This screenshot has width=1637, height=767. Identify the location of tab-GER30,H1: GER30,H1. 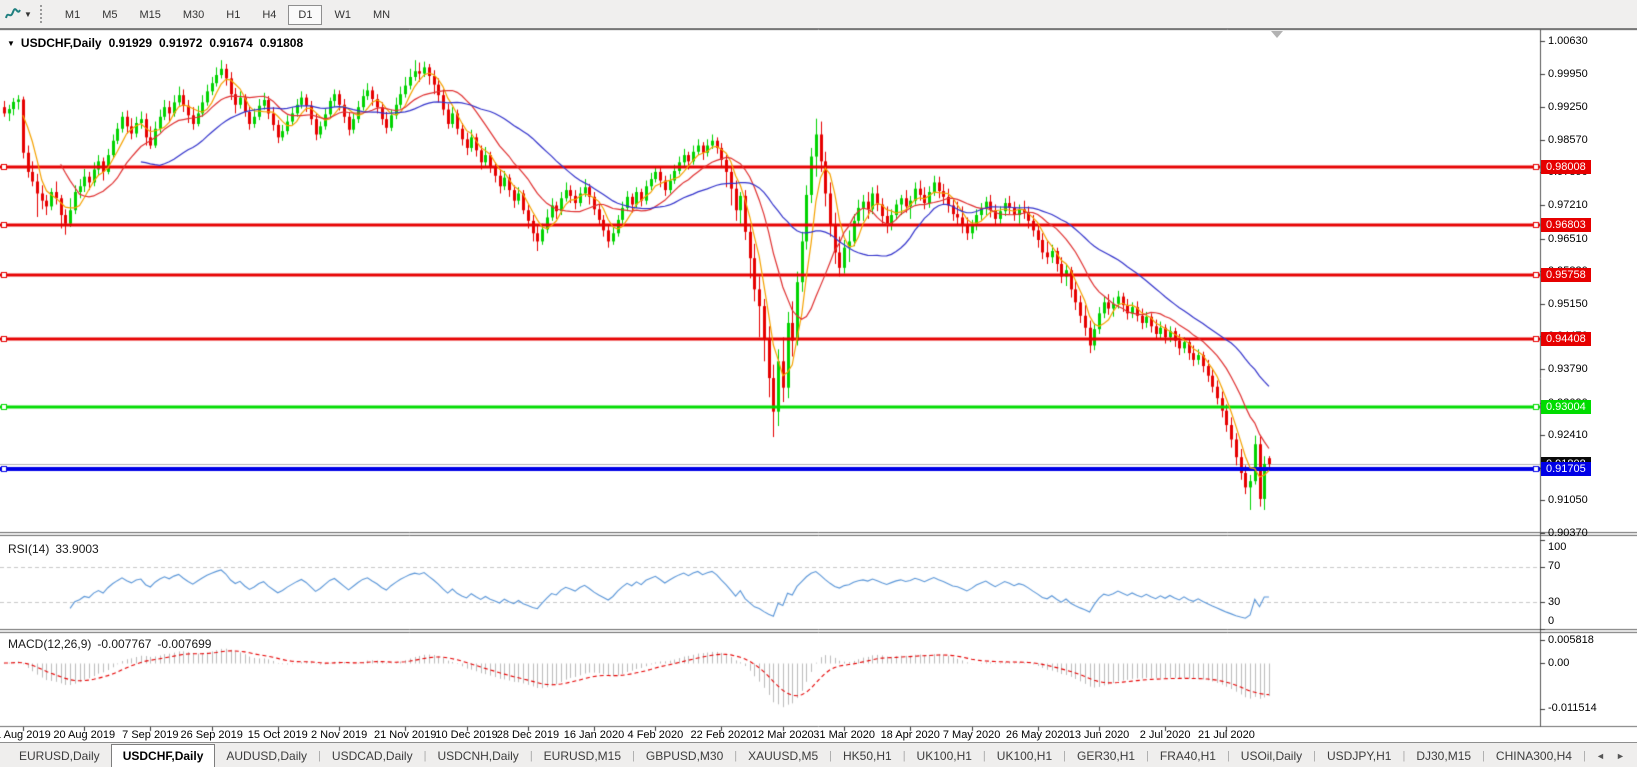
(1106, 756).